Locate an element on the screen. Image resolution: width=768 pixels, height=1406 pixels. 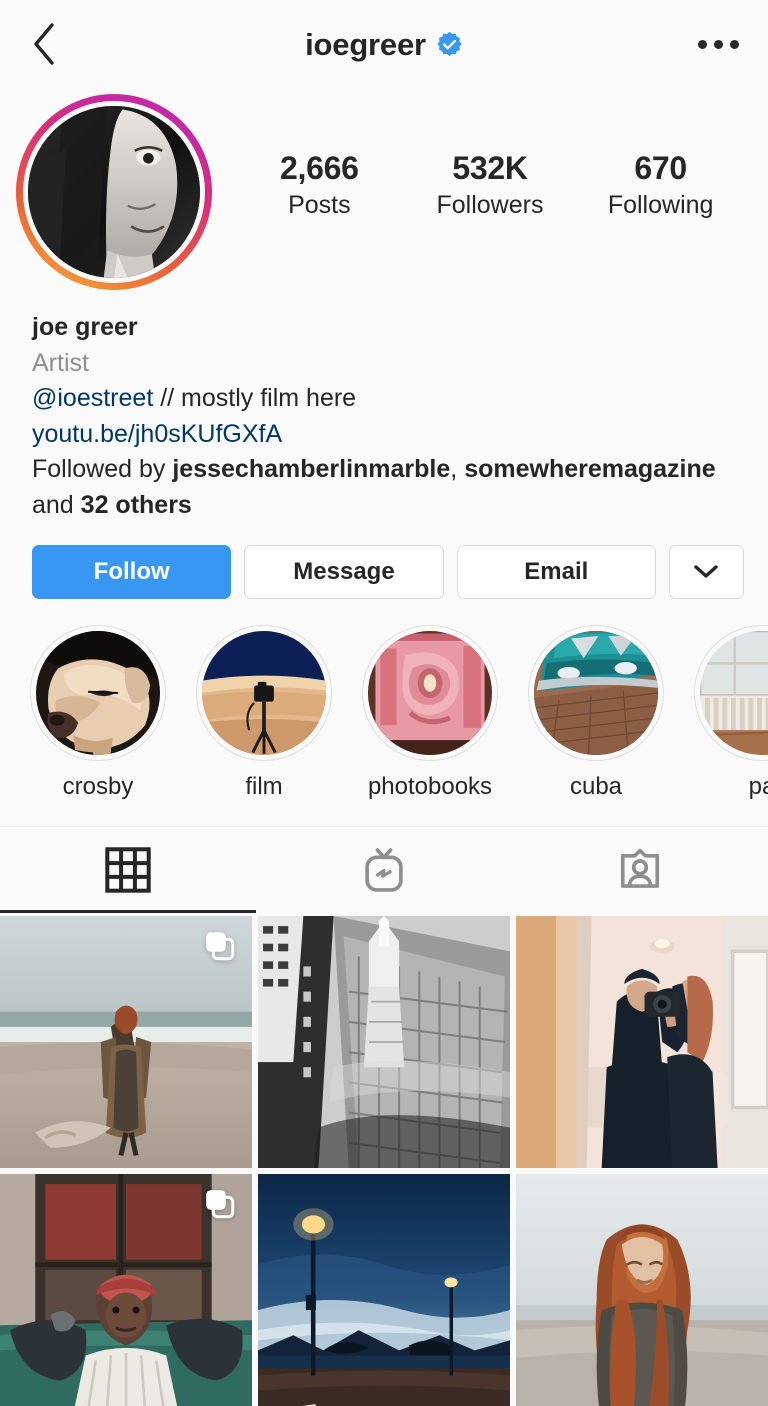
email-button: Email is located at coordinates (556, 572).